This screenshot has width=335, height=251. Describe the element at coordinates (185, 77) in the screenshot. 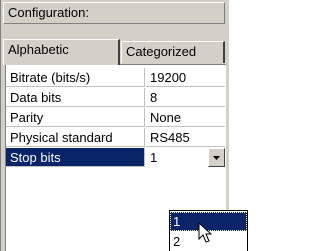

I see `property-value: 19200` at that location.